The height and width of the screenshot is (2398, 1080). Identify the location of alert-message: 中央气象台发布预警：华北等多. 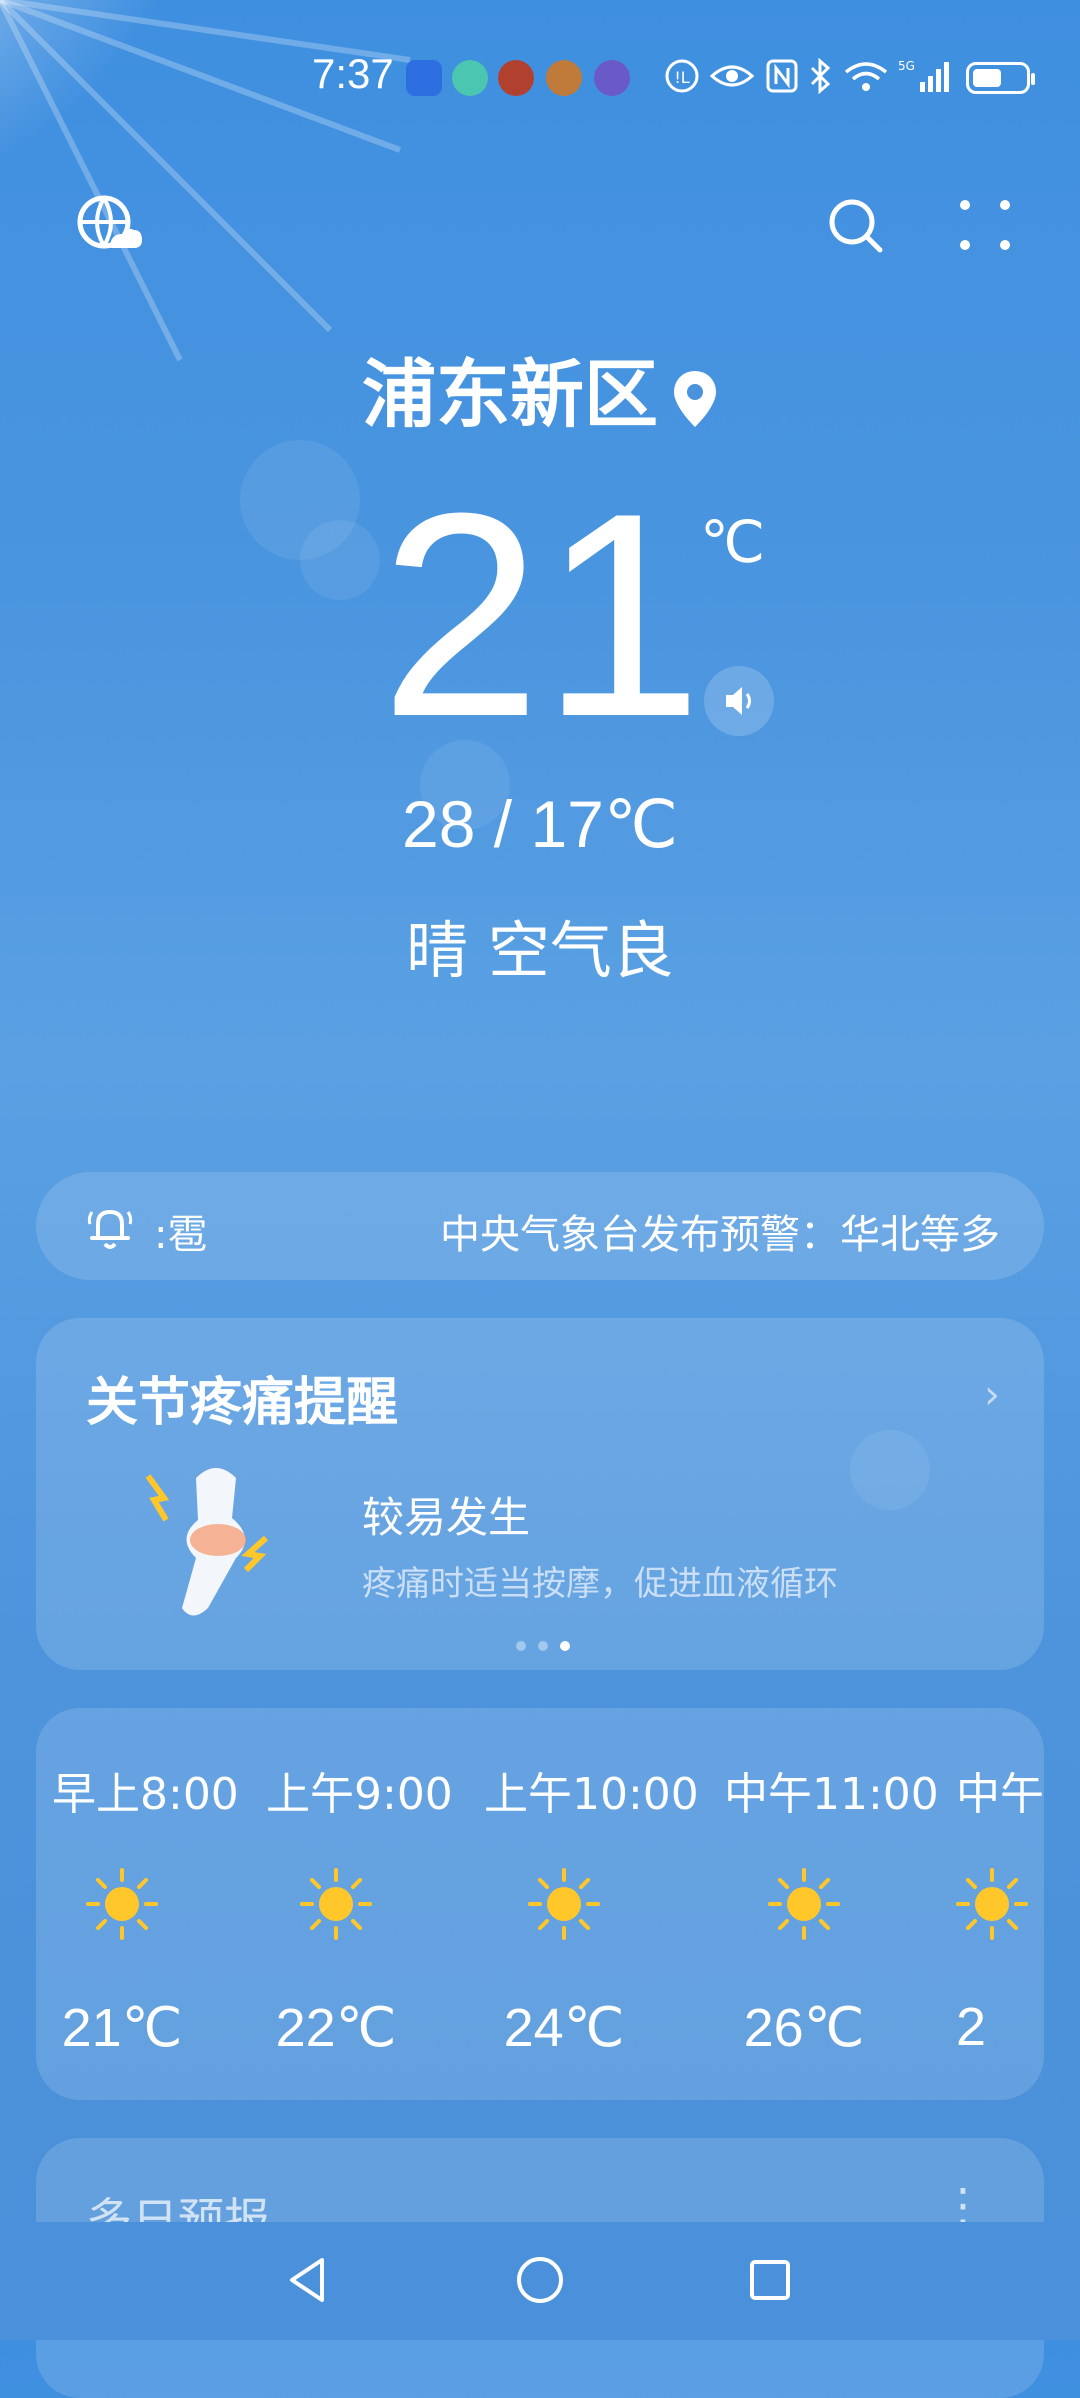
(720, 1235).